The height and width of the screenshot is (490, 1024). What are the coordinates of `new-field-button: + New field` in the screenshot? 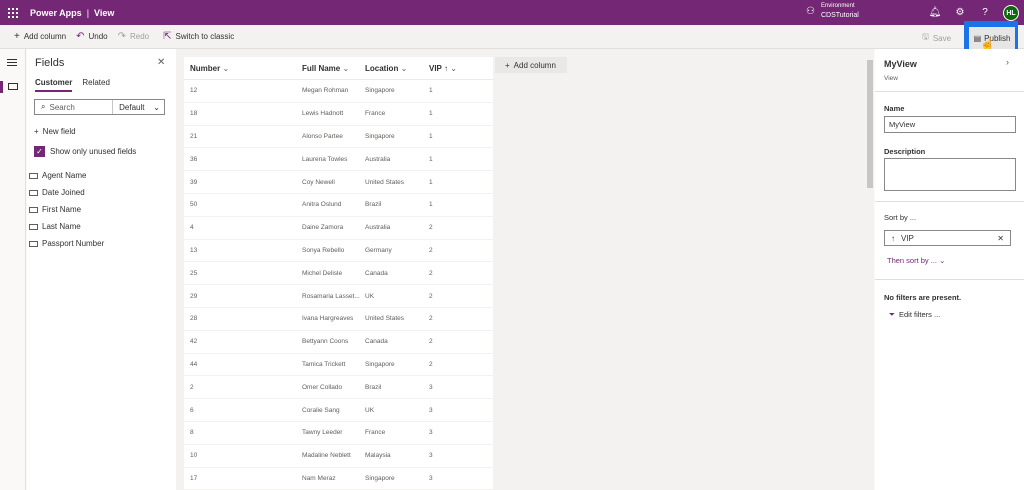 It's located at (55, 131).